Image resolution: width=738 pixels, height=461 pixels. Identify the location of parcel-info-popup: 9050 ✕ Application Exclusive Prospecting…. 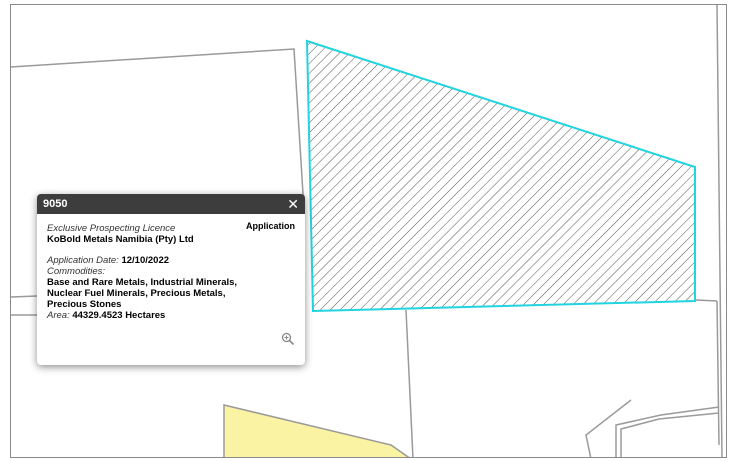
(171, 279).